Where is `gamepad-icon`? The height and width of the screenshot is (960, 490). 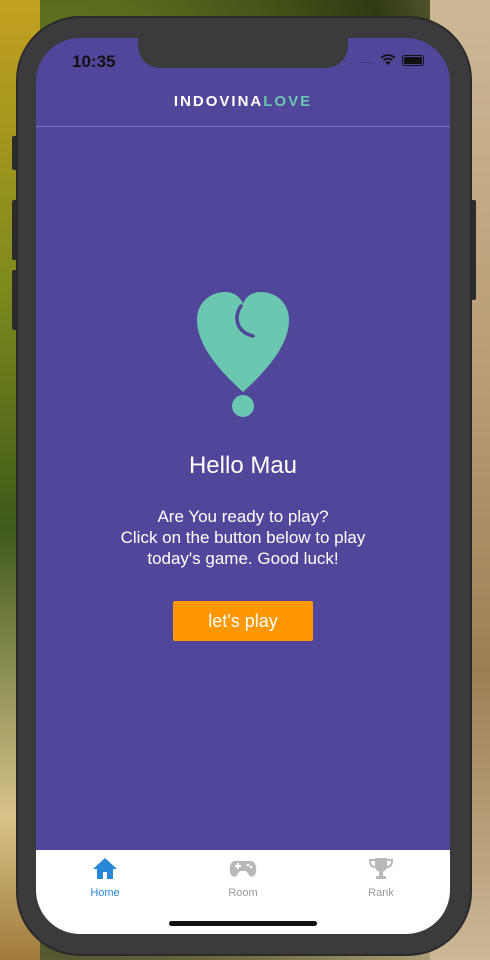 gamepad-icon is located at coordinates (243, 869).